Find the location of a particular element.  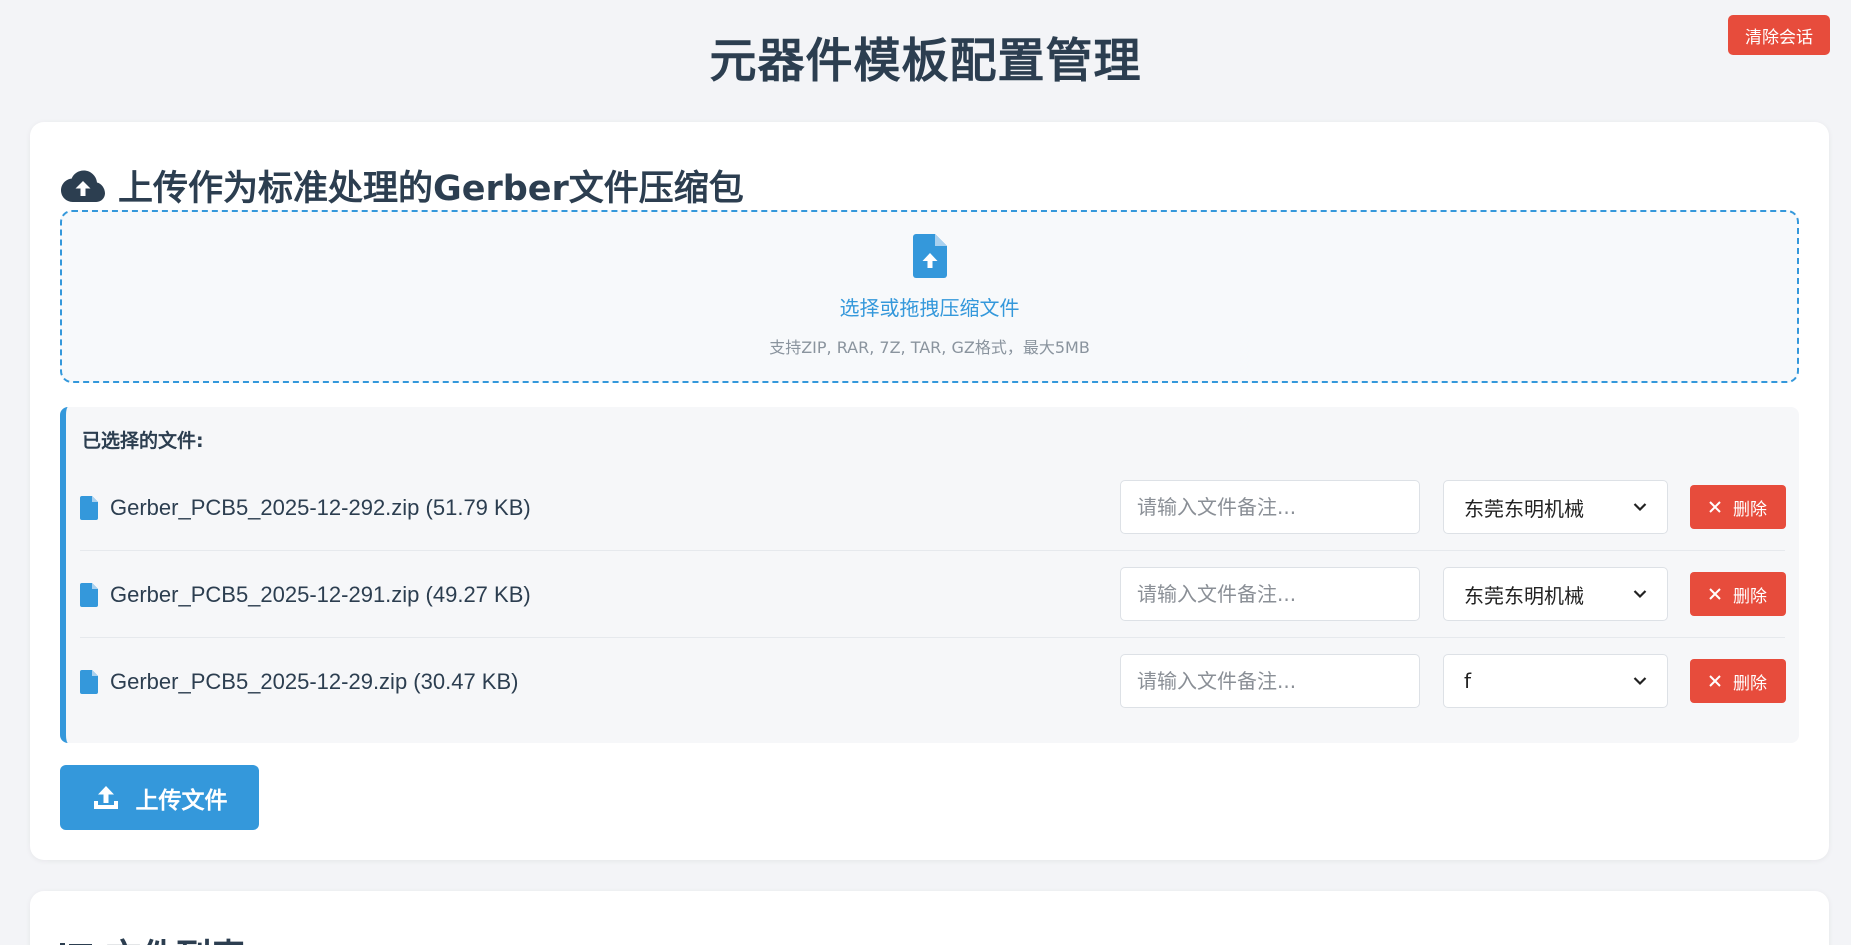

upload-icon is located at coordinates (105, 797).